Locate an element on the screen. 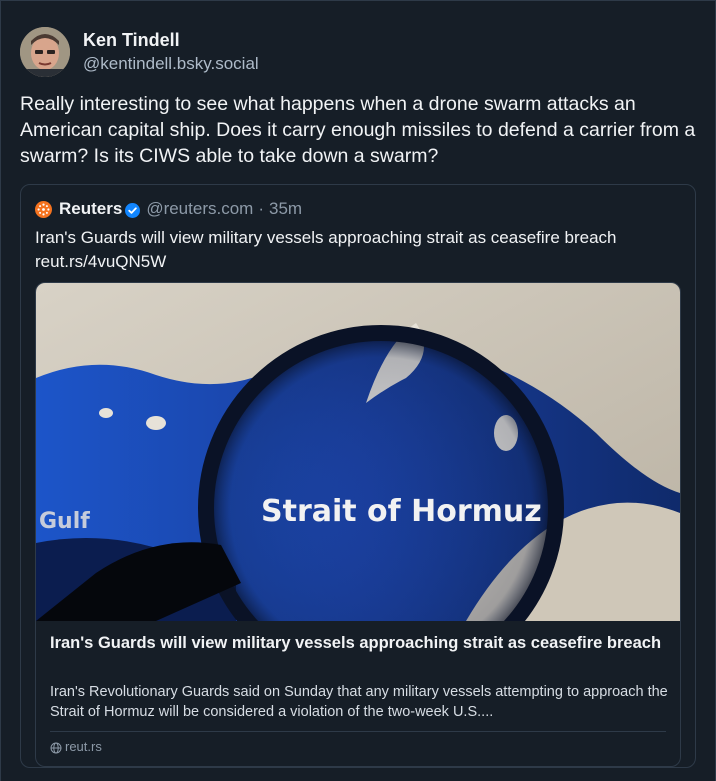 The image size is (716, 781). image-label-main: Strait of Hormuz is located at coordinates (401, 511).